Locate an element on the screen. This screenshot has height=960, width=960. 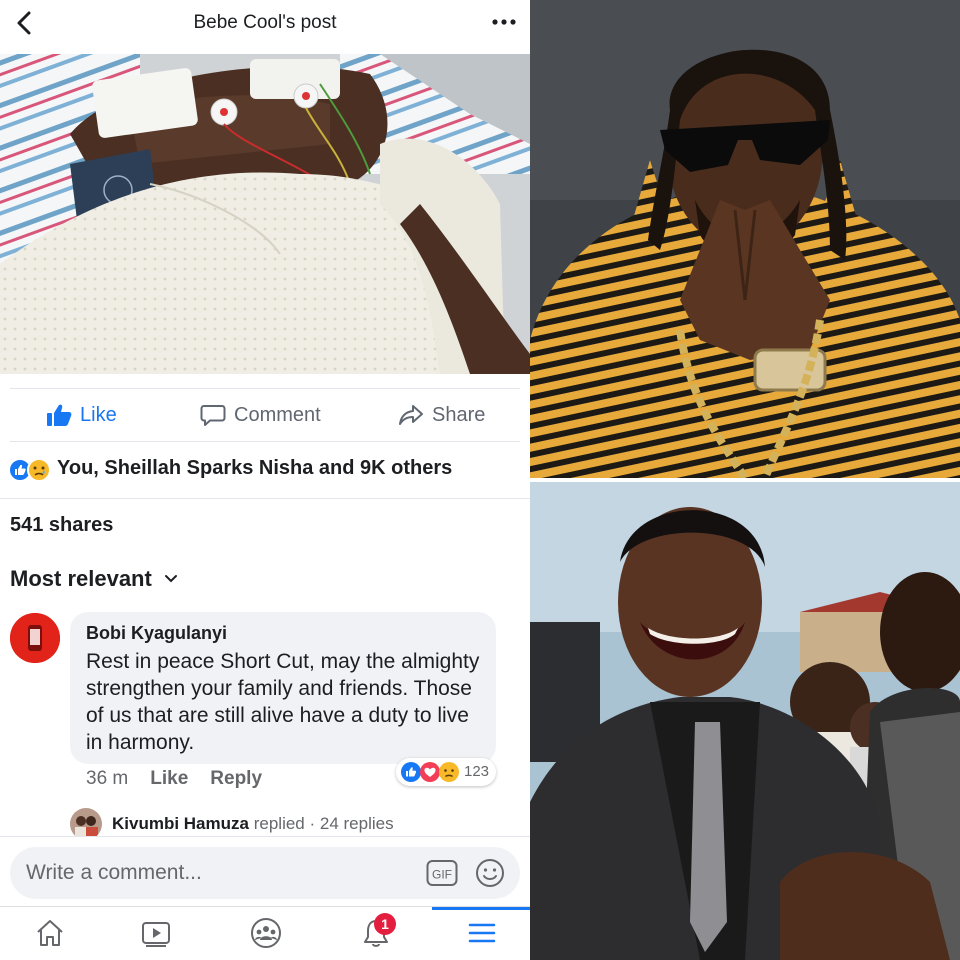
more-horizontal-icon is located at coordinates (504, 22).